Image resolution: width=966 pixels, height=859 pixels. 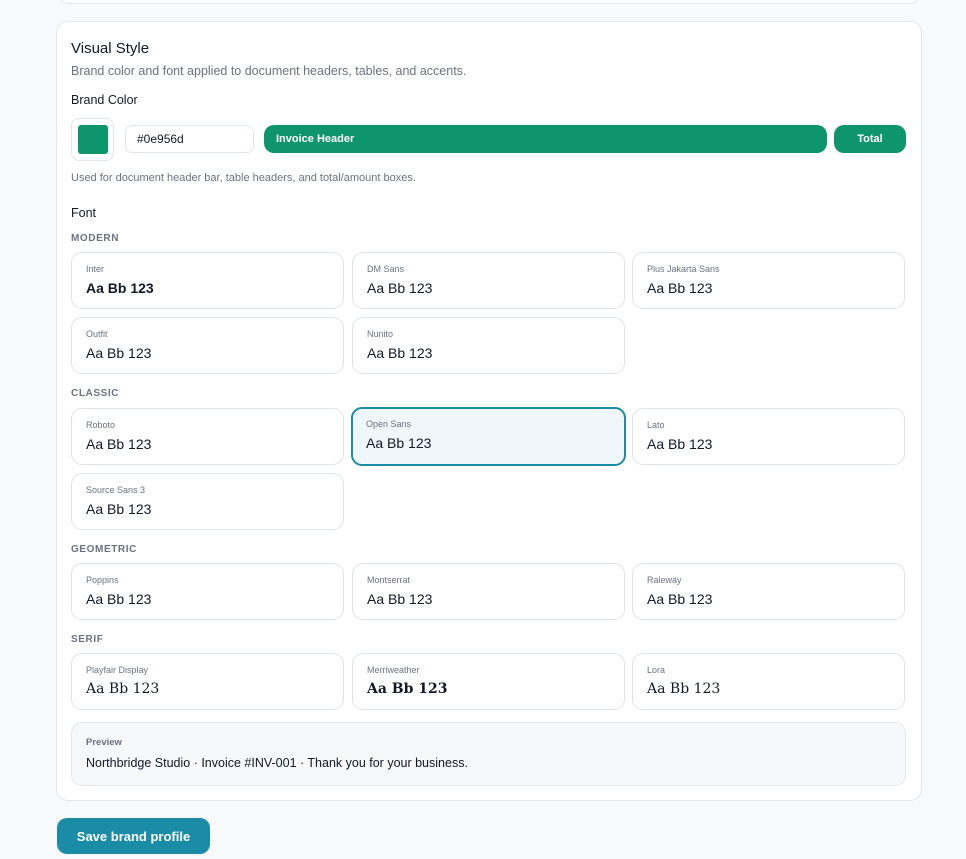 What do you see at coordinates (656, 670) in the screenshot?
I see `font-name: Lora` at bounding box center [656, 670].